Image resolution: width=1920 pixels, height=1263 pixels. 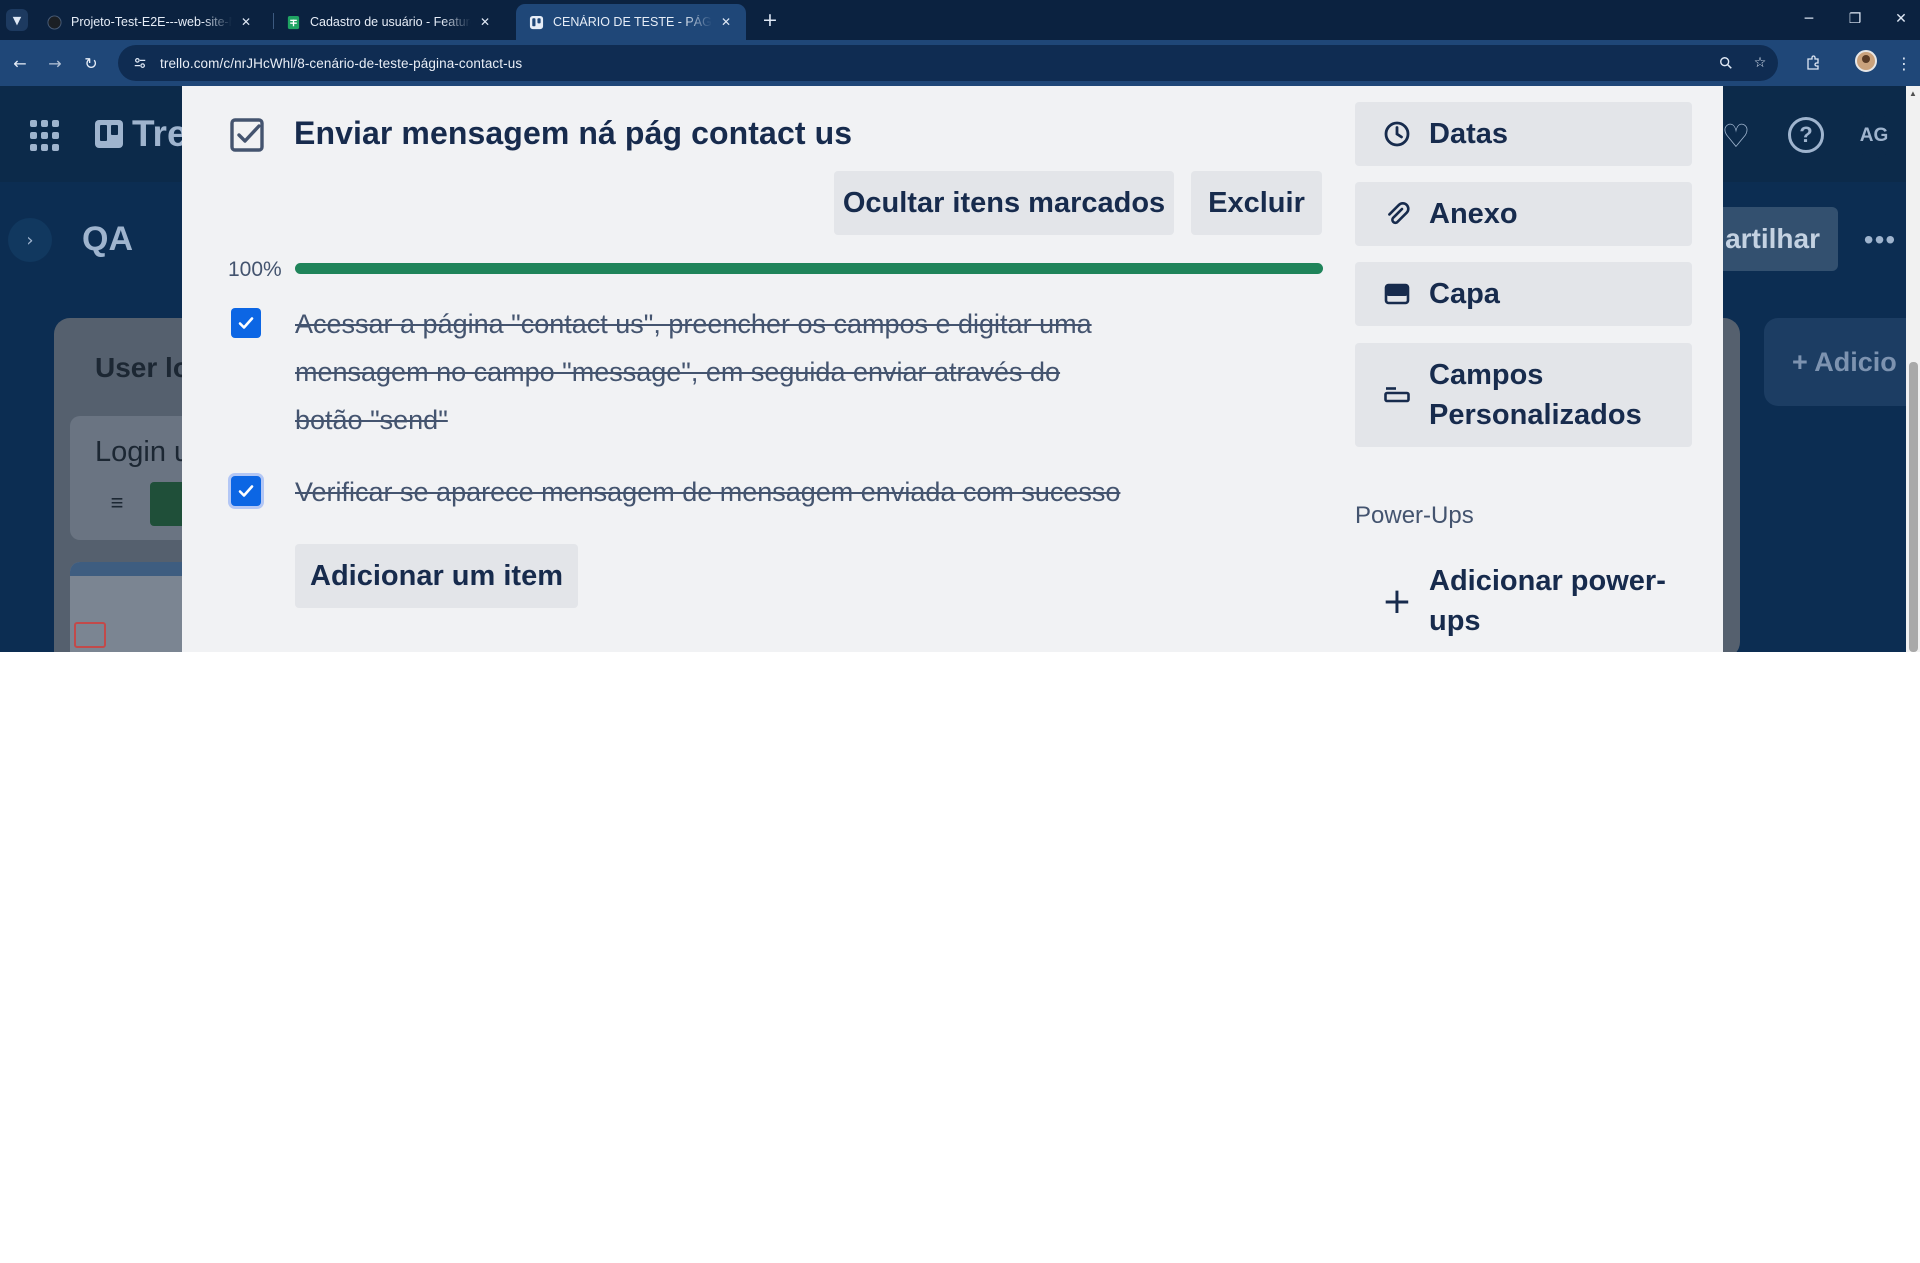 I want to click on clock-icon, so click(x=1397, y=134).